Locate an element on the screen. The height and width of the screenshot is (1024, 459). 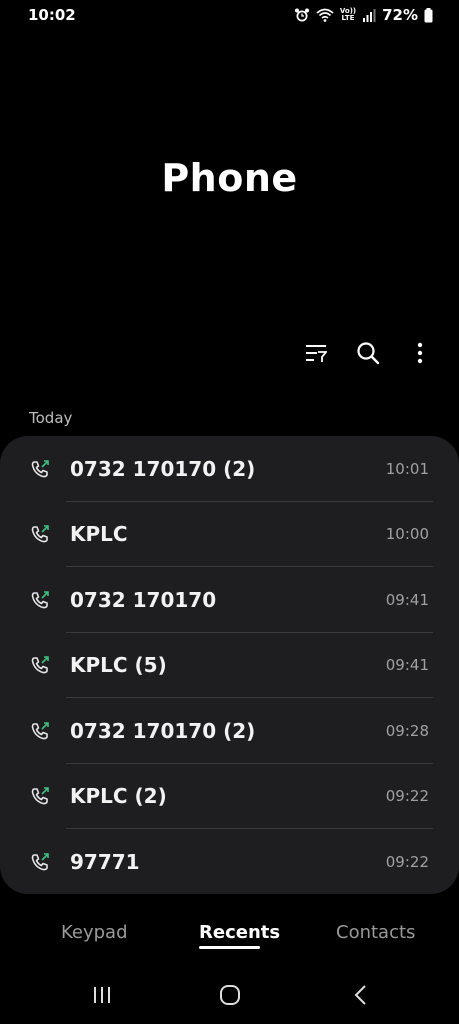
tab-recents: Recents is located at coordinates (239, 932).